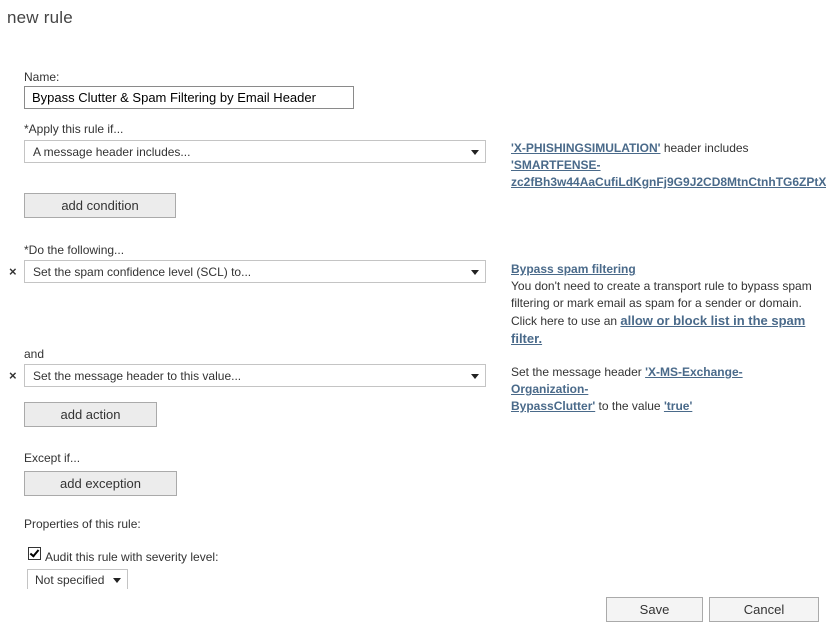 The image size is (826, 635). Describe the element at coordinates (42, 77) in the screenshot. I see `name-label: Name:` at that location.